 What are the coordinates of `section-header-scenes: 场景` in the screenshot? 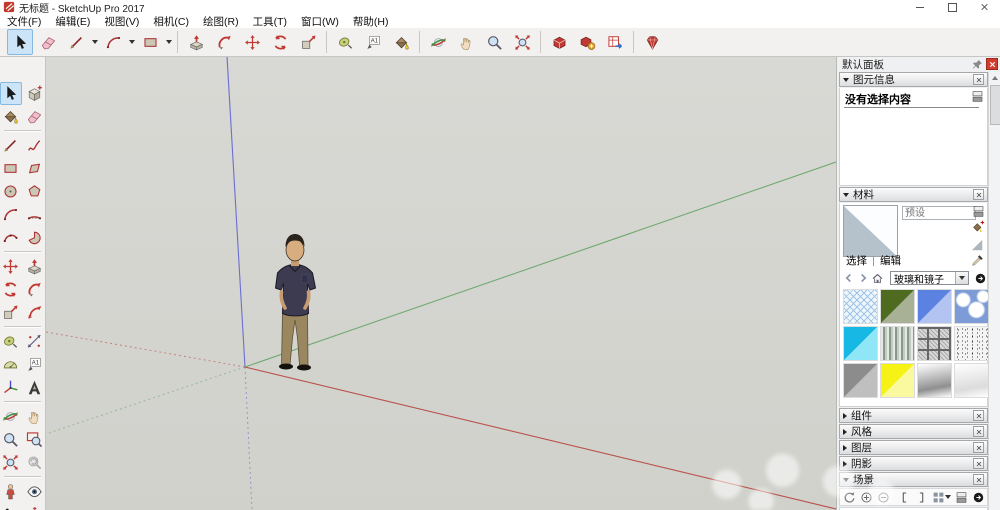 It's located at (913, 479).